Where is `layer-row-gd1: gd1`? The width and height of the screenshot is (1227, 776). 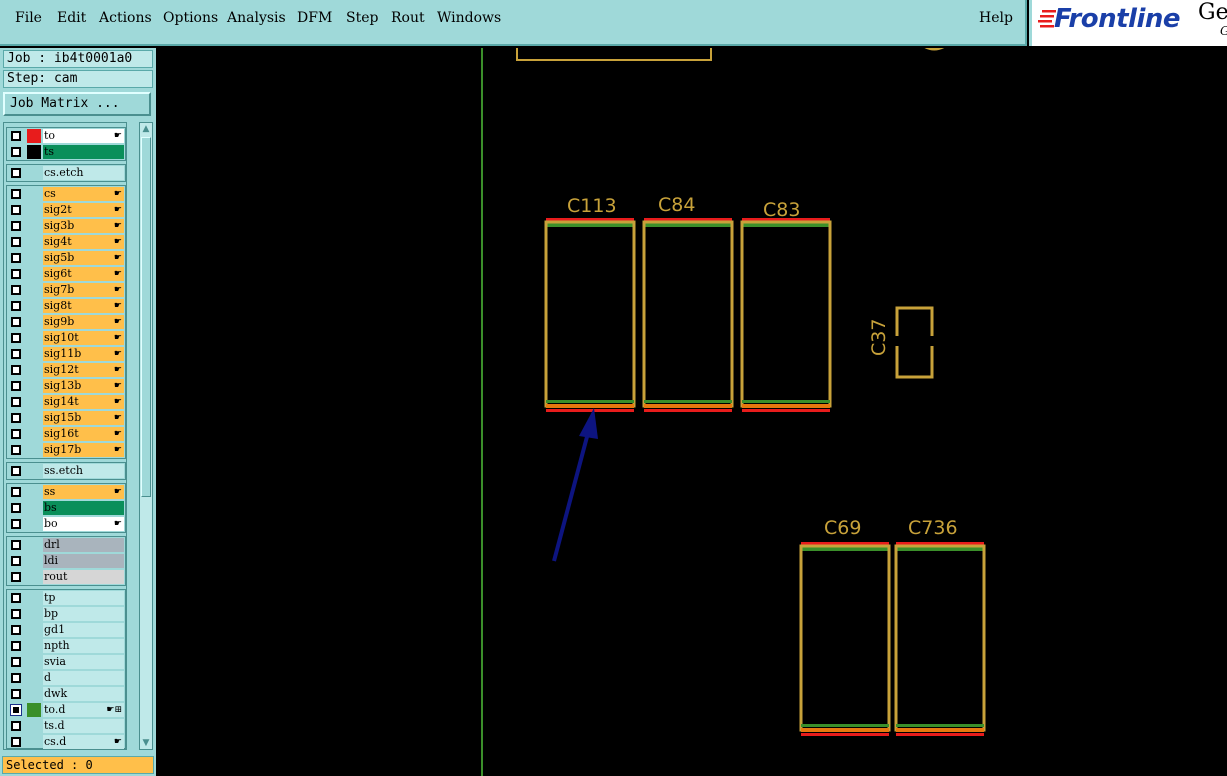
layer-row-gd1: gd1 is located at coordinates (66, 630).